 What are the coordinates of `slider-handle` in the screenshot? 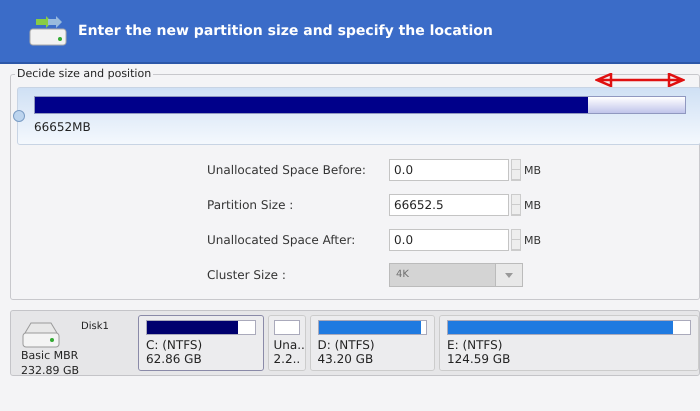 It's located at (19, 116).